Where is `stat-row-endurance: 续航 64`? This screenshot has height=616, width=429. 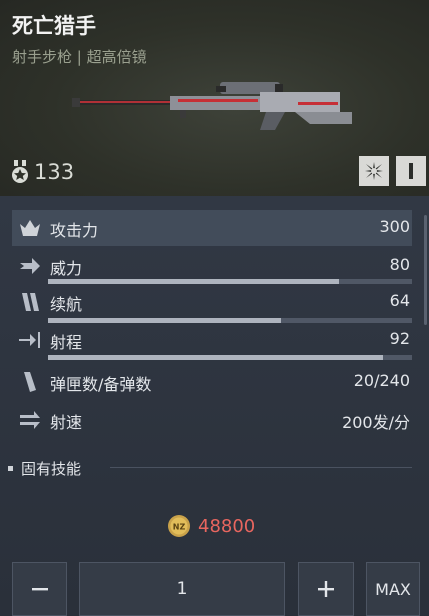 stat-row-endurance: 续航 64 is located at coordinates (212, 302).